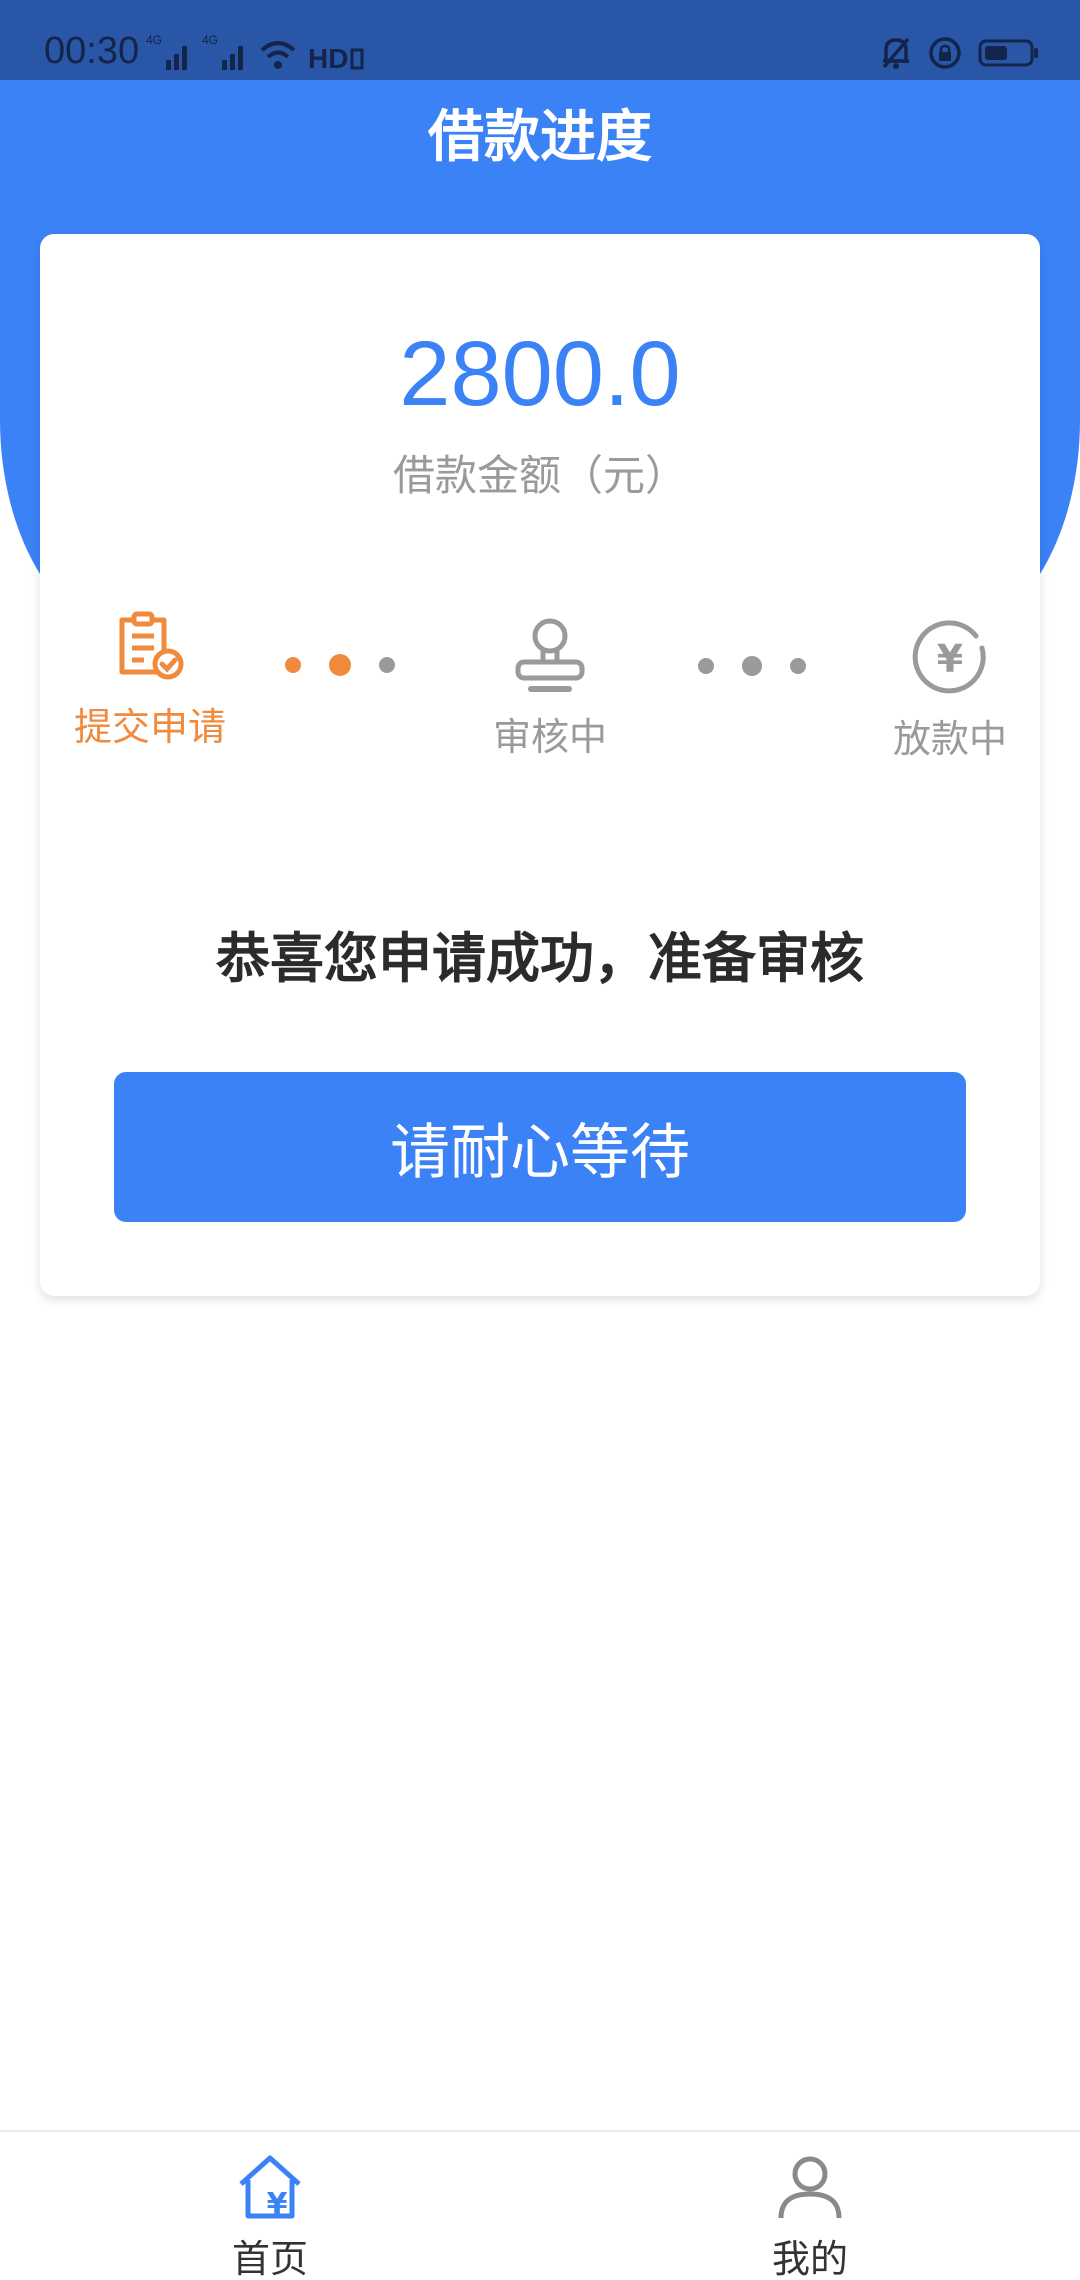 This screenshot has width=1080, height=2280. I want to click on step-disburse: ¥ 放款中, so click(950, 690).